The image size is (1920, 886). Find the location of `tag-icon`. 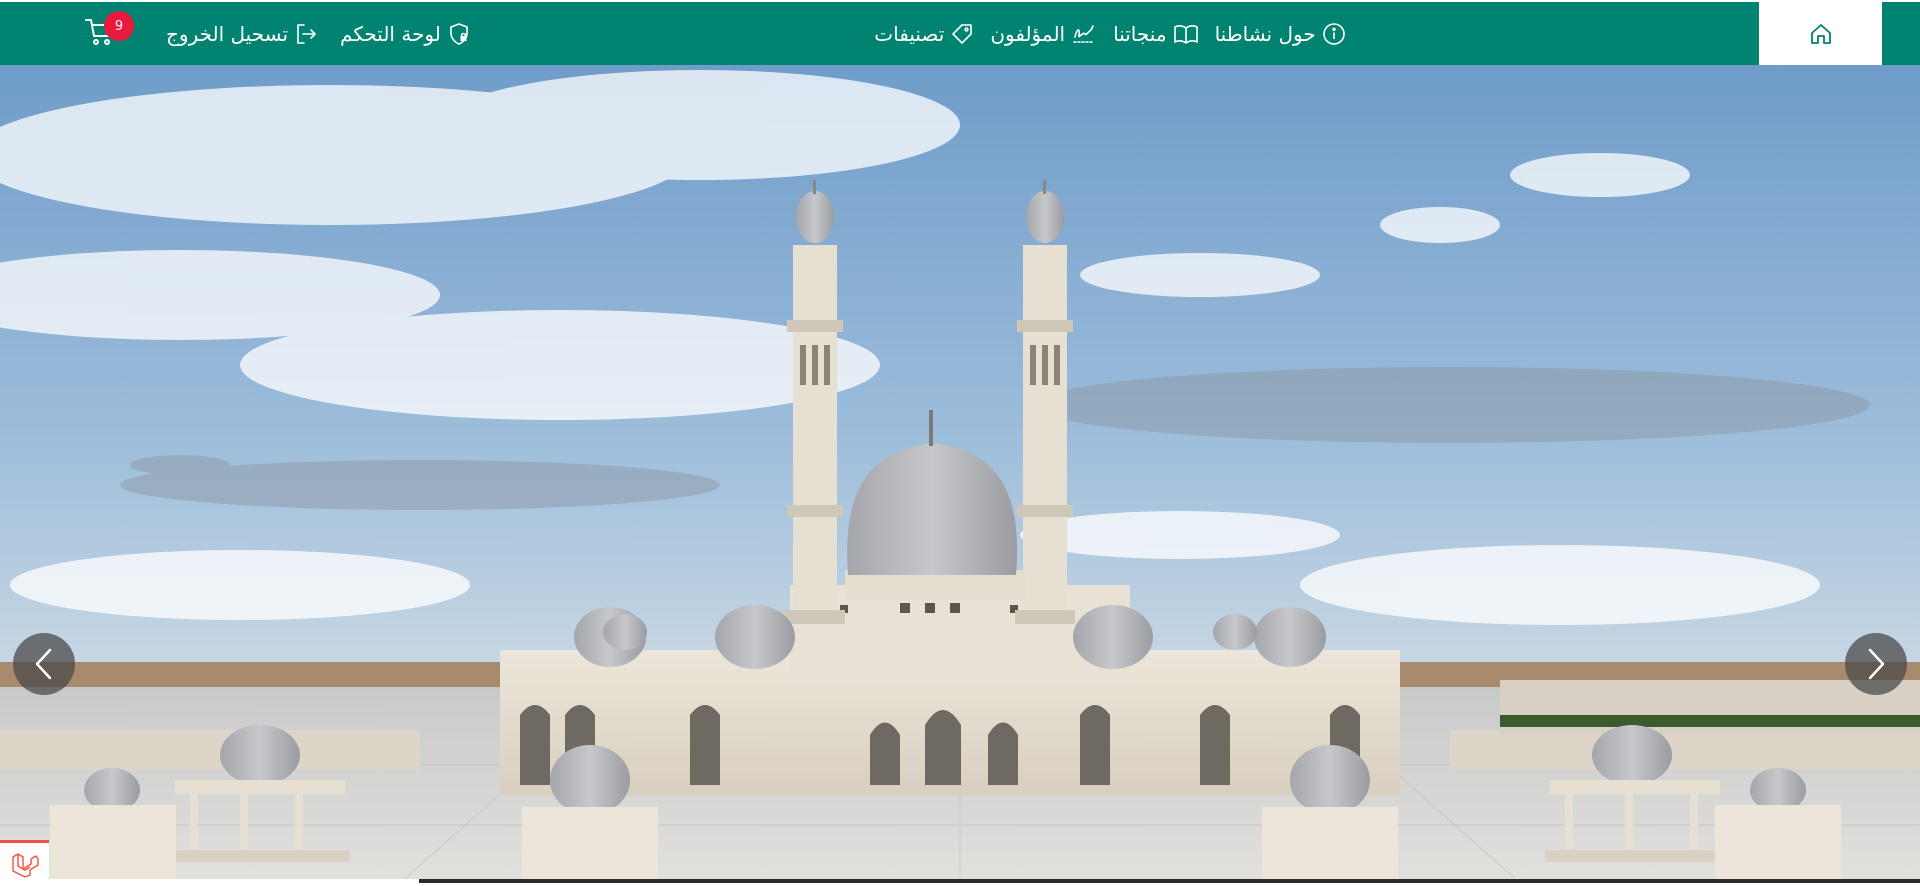

tag-icon is located at coordinates (962, 33).